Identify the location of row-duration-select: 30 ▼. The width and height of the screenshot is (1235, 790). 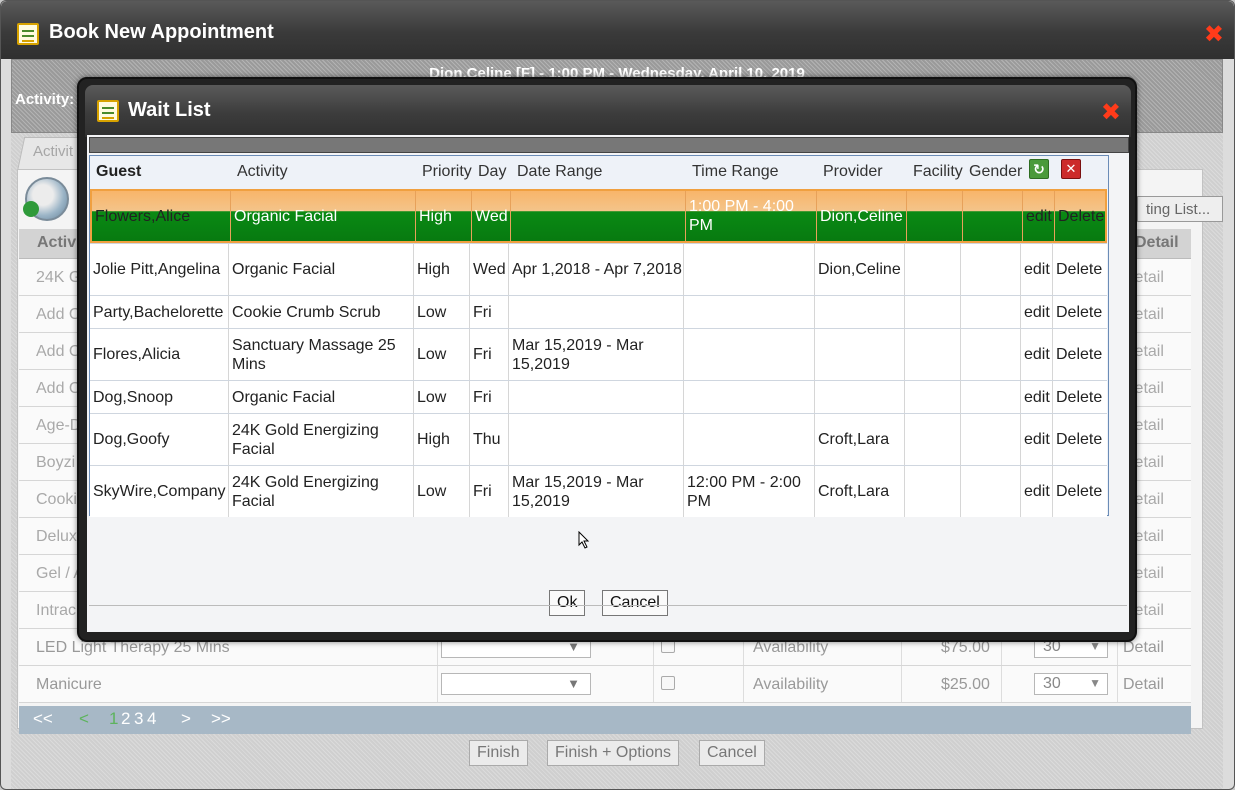
(1071, 684).